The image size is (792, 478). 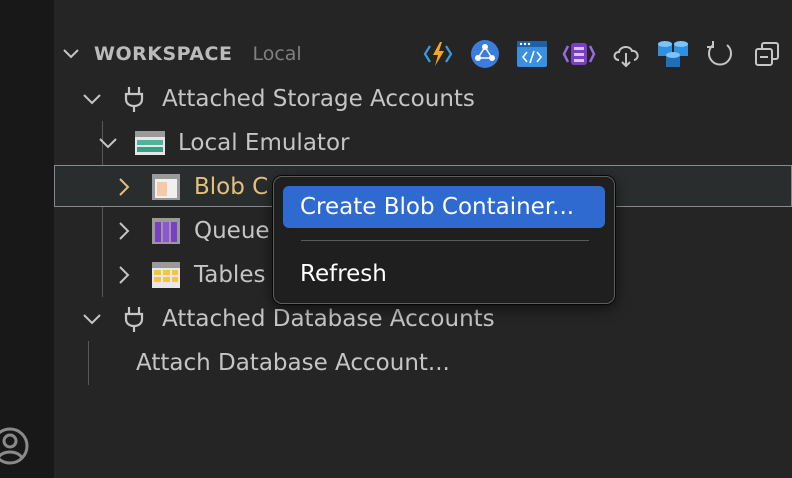 I want to click on context-menu: Create Blob Container... Refresh, so click(x=444, y=240).